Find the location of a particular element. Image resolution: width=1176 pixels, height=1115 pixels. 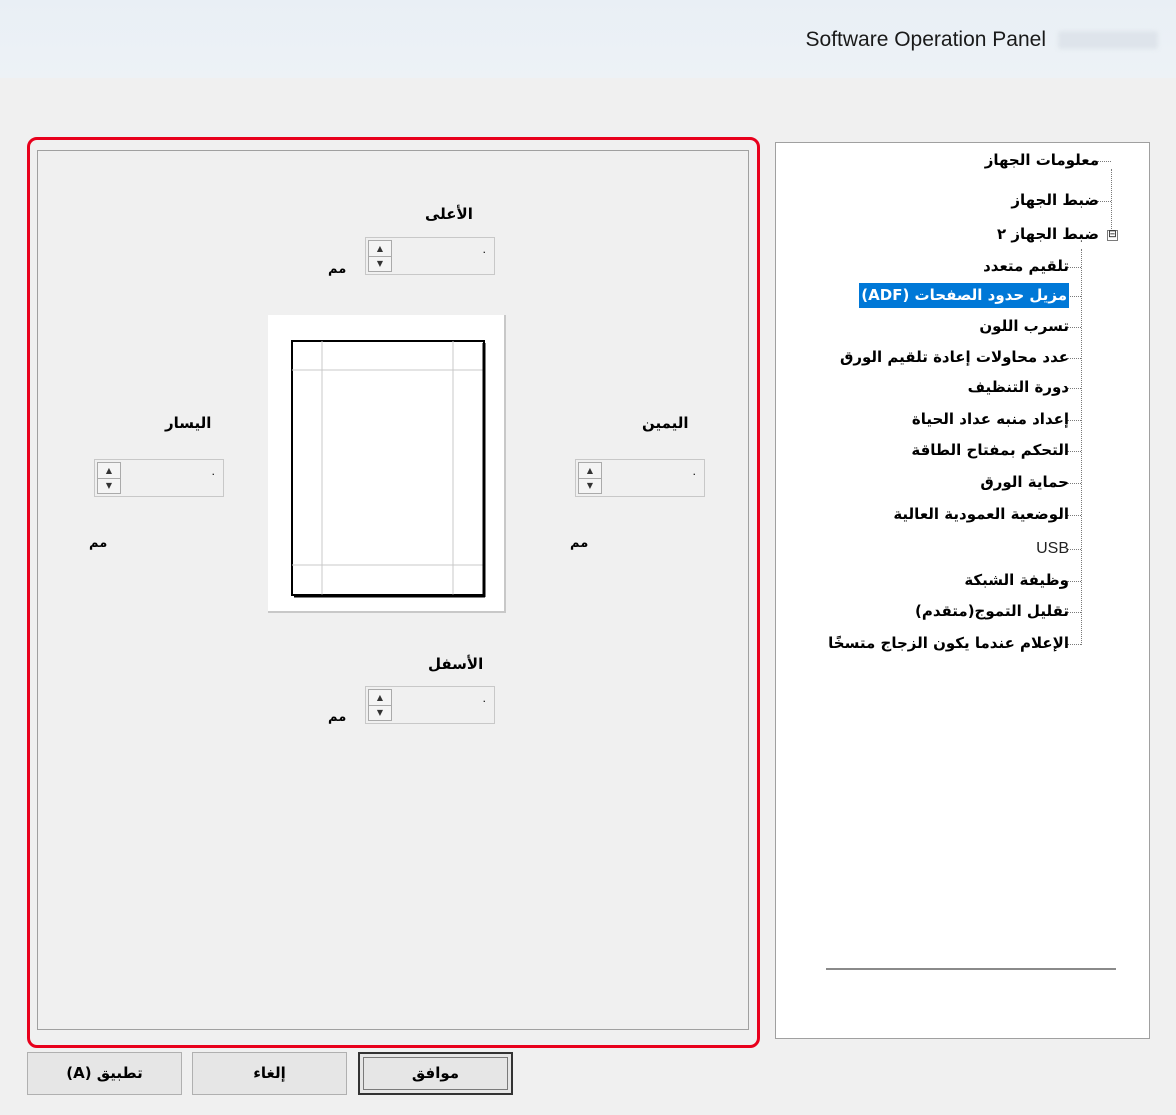

cancel-button: إلغاء is located at coordinates (269, 1073).